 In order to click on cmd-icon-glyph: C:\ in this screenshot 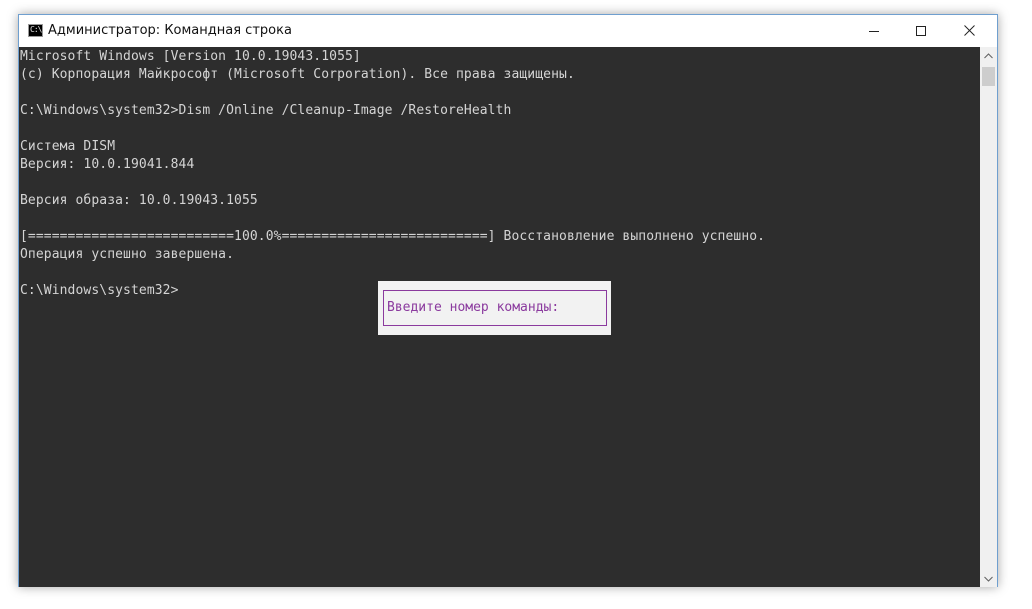, I will do `click(36, 29)`.